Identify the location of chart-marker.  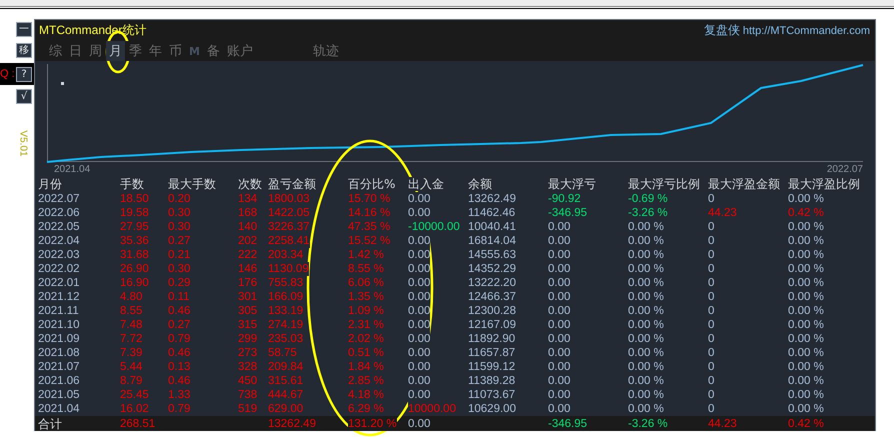
(62, 83).